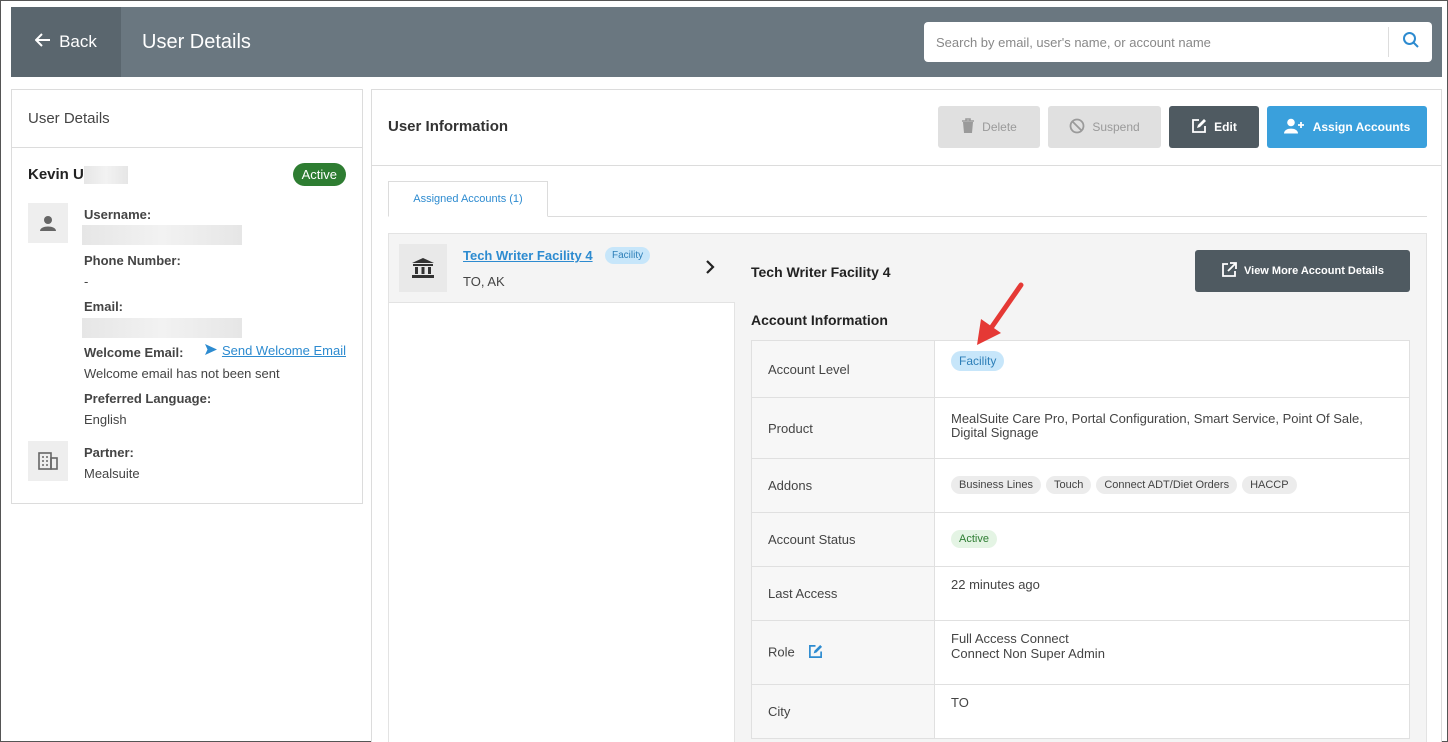 The image size is (1448, 742). Describe the element at coordinates (1080, 369) in the screenshot. I see `table-row: Account Level Facility` at that location.